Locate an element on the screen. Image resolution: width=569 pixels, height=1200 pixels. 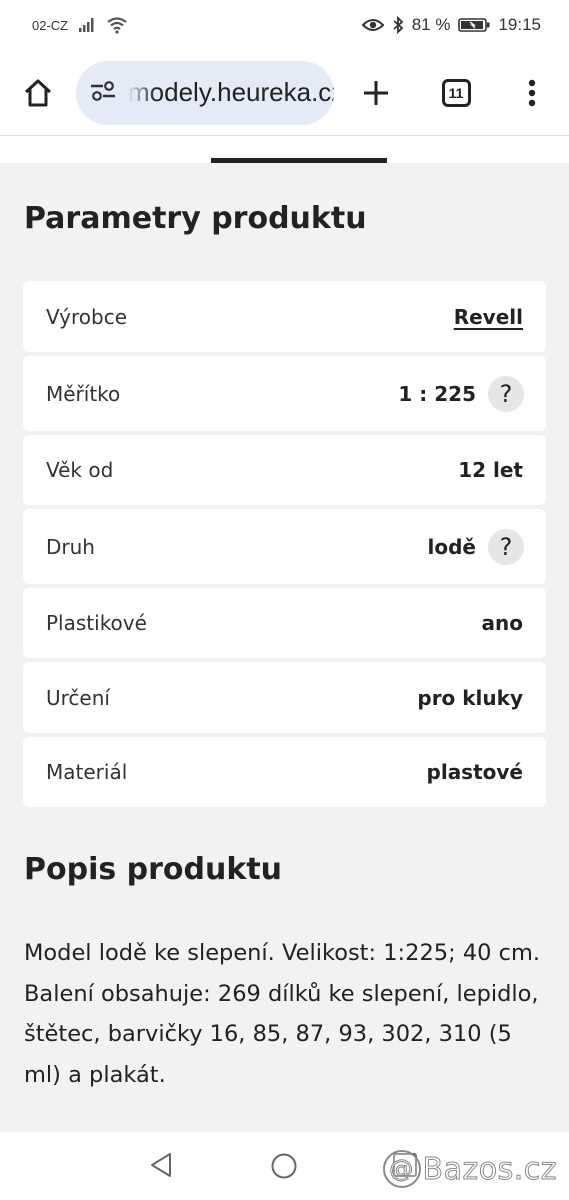
param-row-plastic: Plastikové ano is located at coordinates (284, 623).